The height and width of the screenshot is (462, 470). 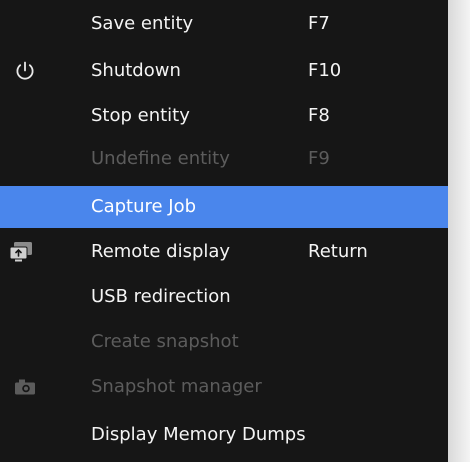 I want to click on menu-item-create-snapshot: Create snapshot, so click(x=224, y=342).